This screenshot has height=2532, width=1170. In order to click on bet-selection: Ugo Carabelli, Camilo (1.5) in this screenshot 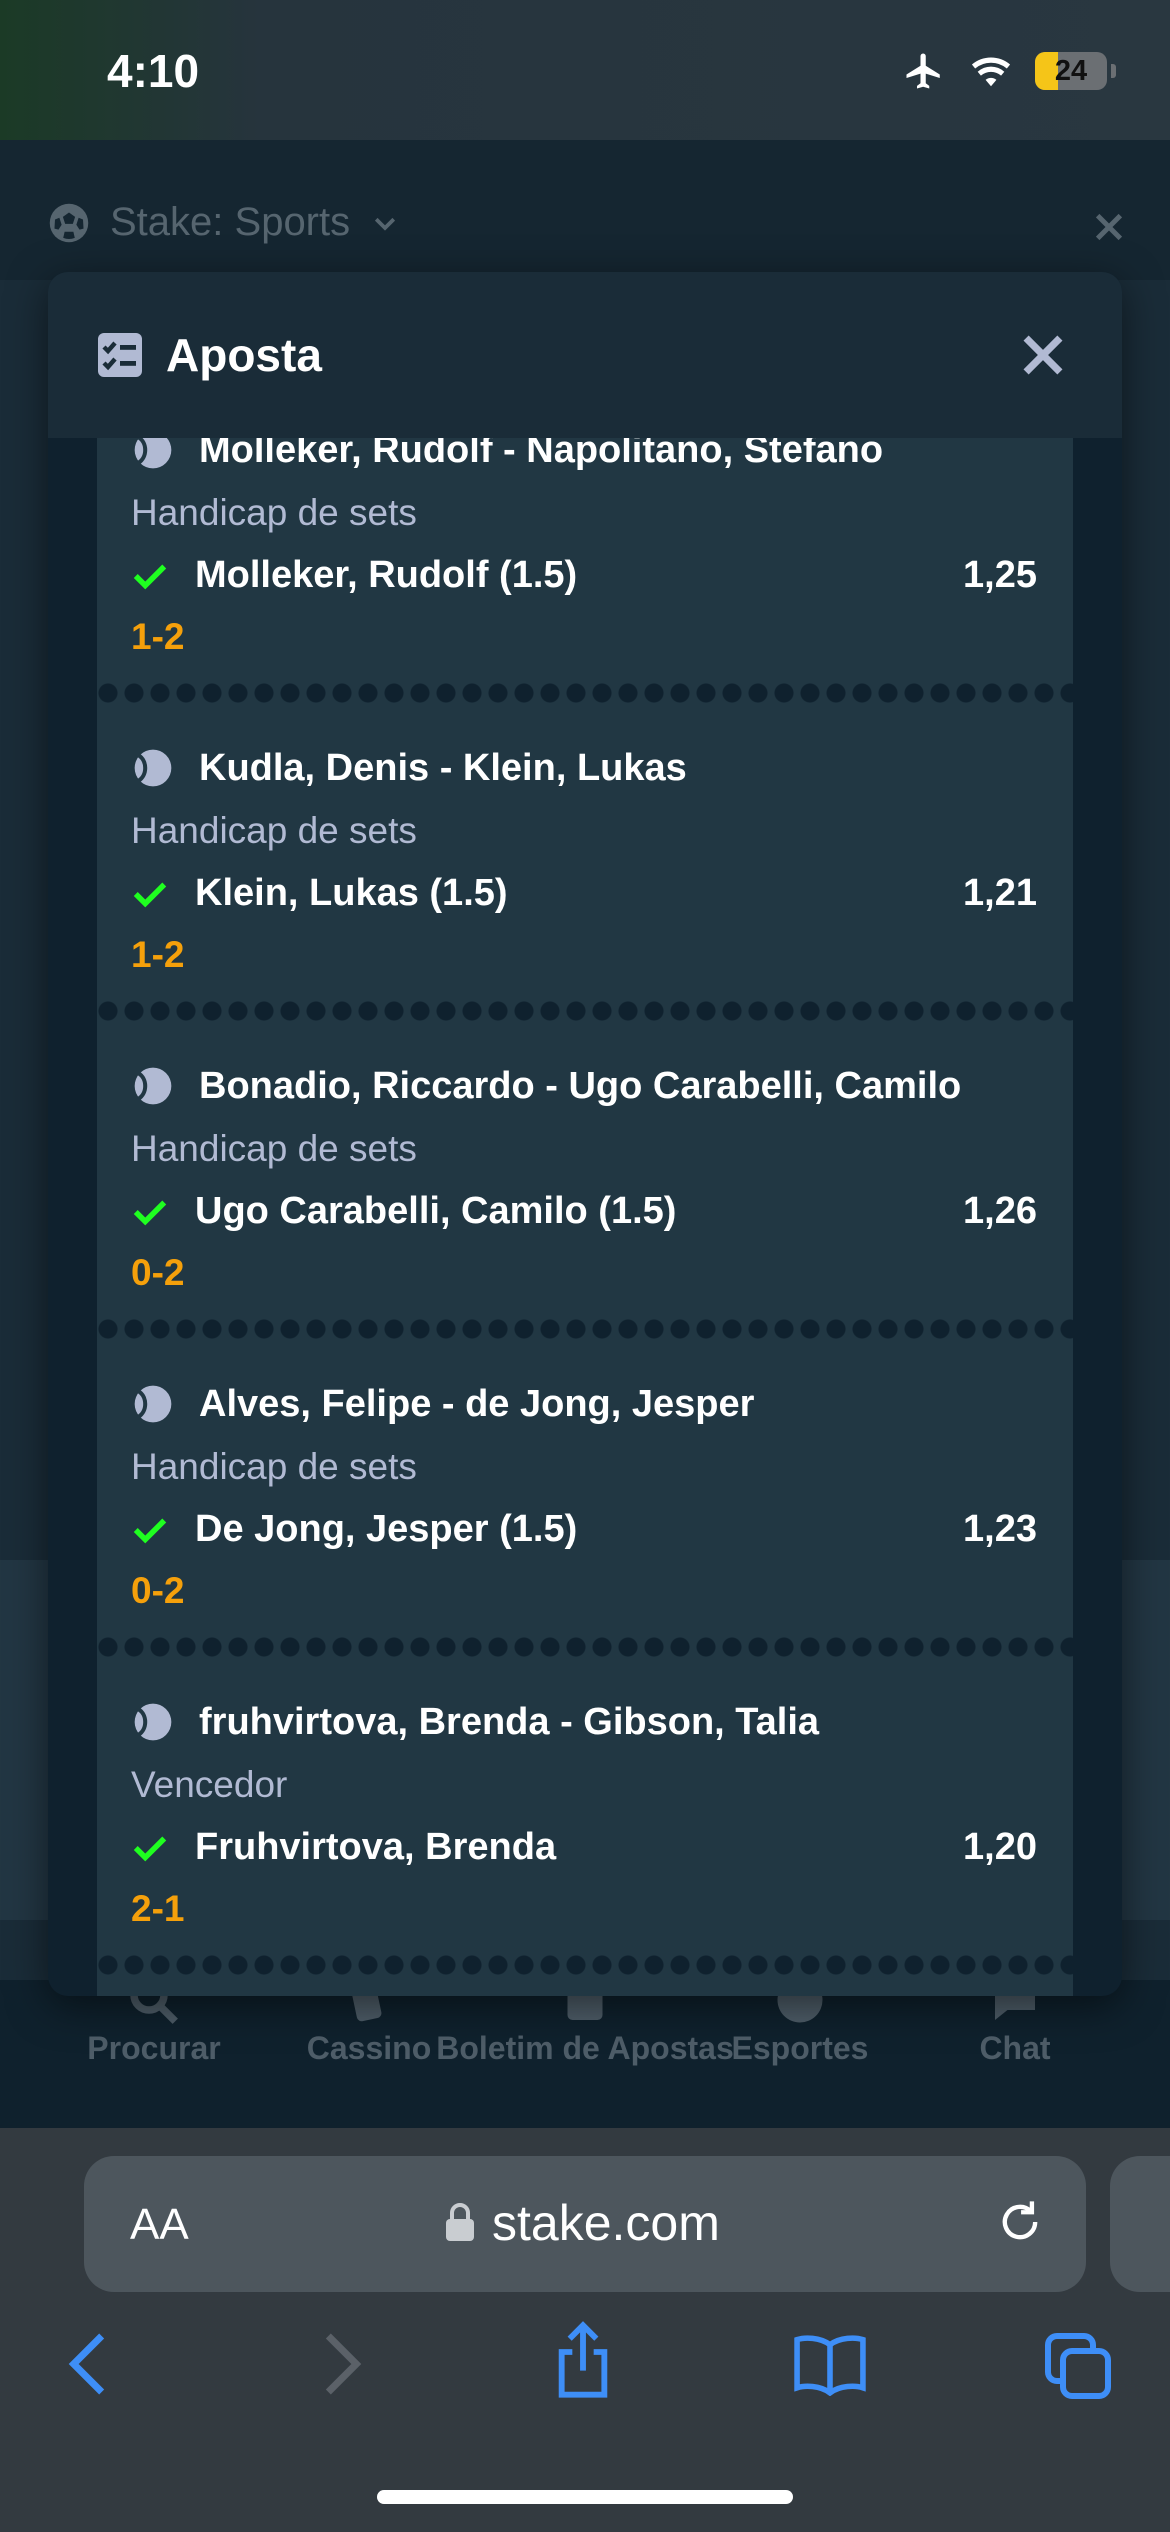, I will do `click(403, 1211)`.